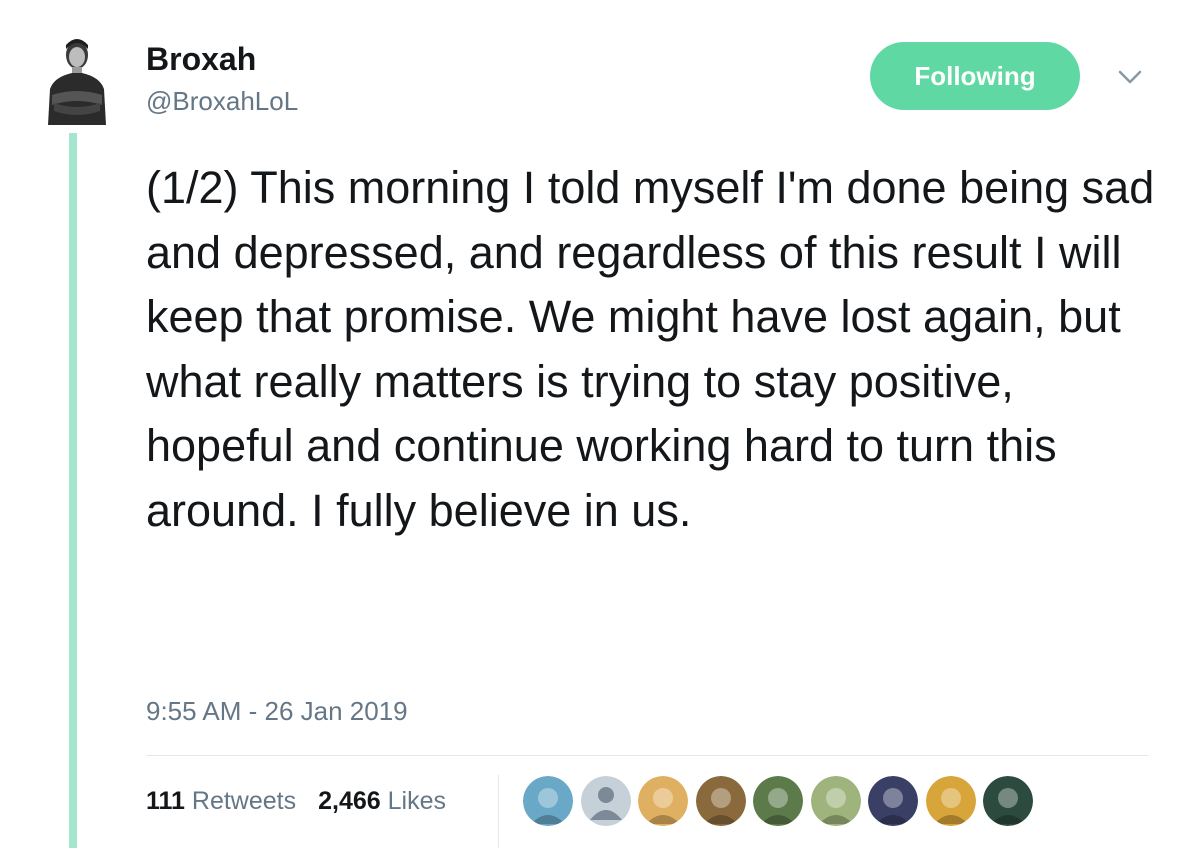 The image size is (1182, 848). What do you see at coordinates (382, 801) in the screenshot?
I see `likes-stat: 2,466 Likes` at bounding box center [382, 801].